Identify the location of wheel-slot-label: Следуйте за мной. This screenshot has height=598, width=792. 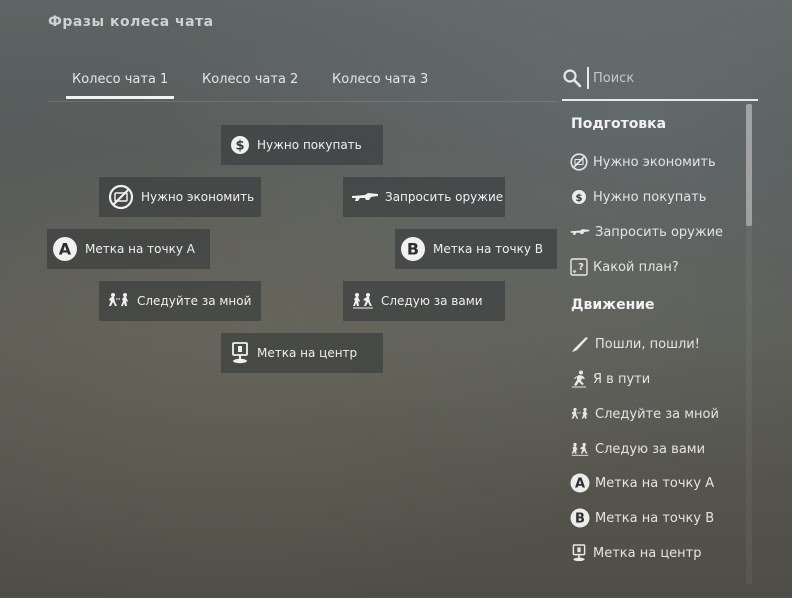
(194, 301).